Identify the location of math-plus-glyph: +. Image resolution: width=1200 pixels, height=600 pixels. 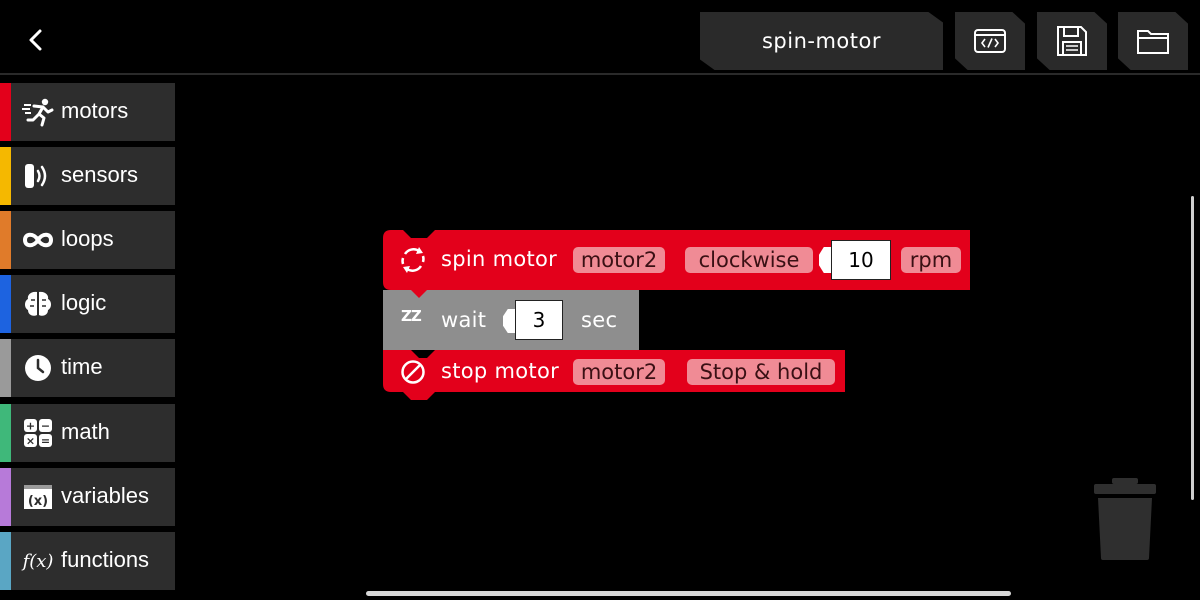
(30, 426).